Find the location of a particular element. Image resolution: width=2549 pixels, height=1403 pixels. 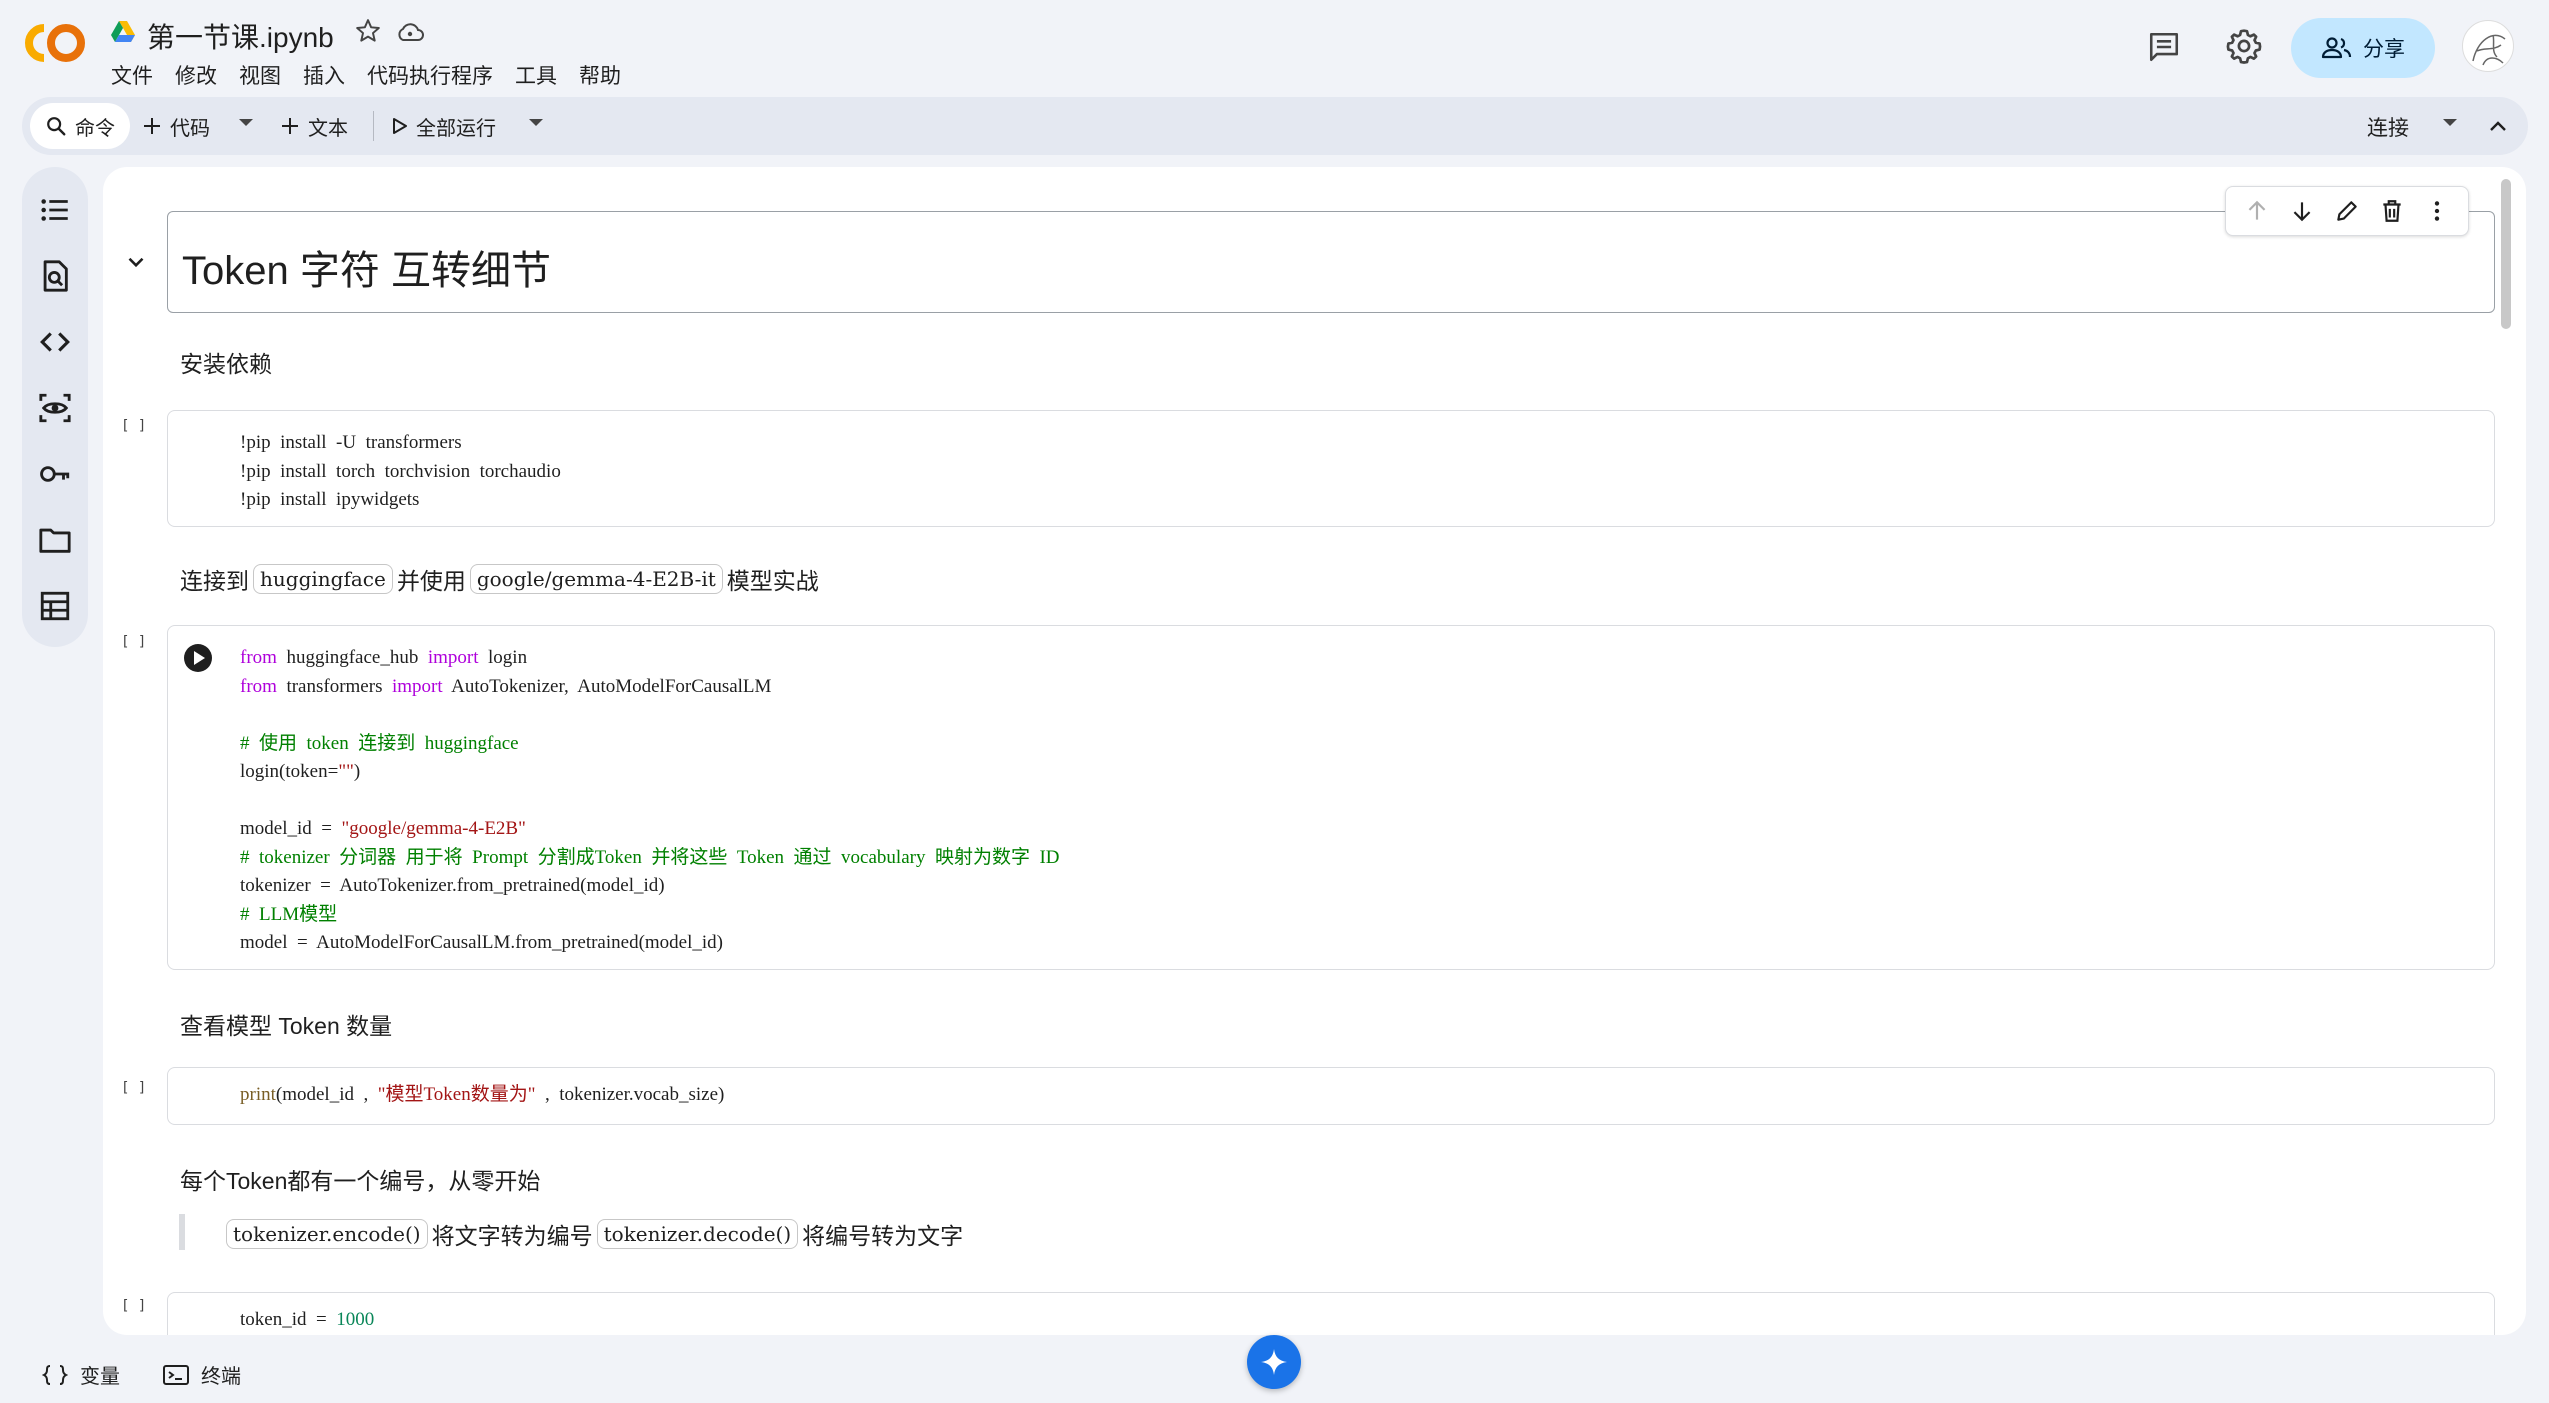

title-markdown-cell: Token 字符 互转细节 is located at coordinates (1331, 262).